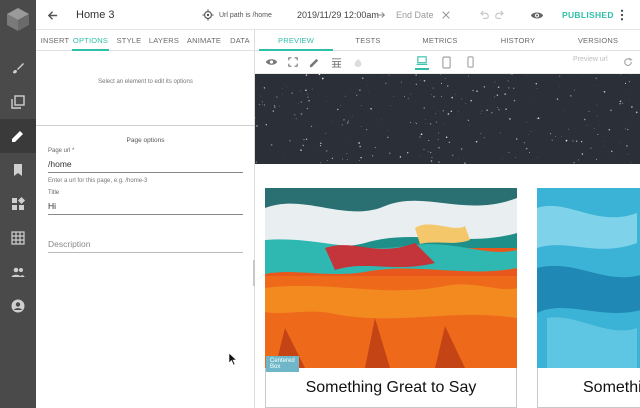  I want to click on phone-icon, so click(470, 62).